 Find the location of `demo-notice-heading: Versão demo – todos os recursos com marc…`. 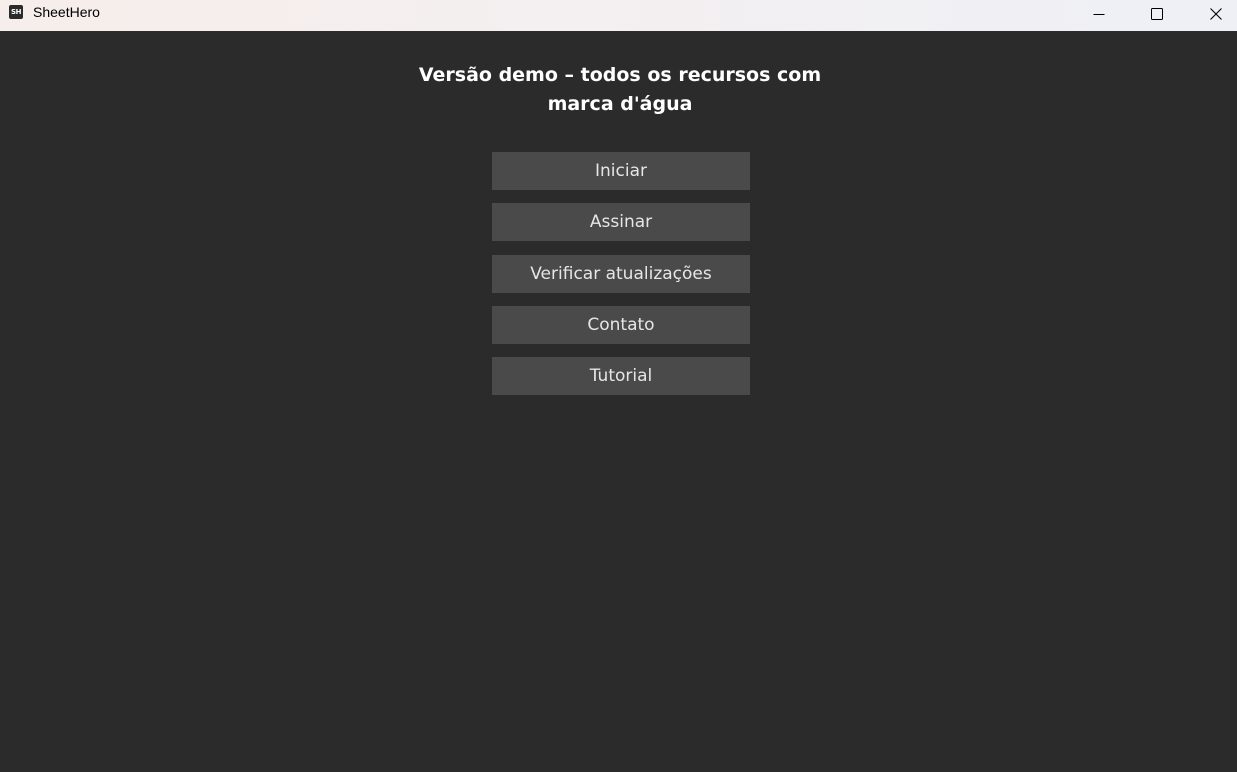

demo-notice-heading: Versão demo – todos os recursos com marc… is located at coordinates (620, 89).